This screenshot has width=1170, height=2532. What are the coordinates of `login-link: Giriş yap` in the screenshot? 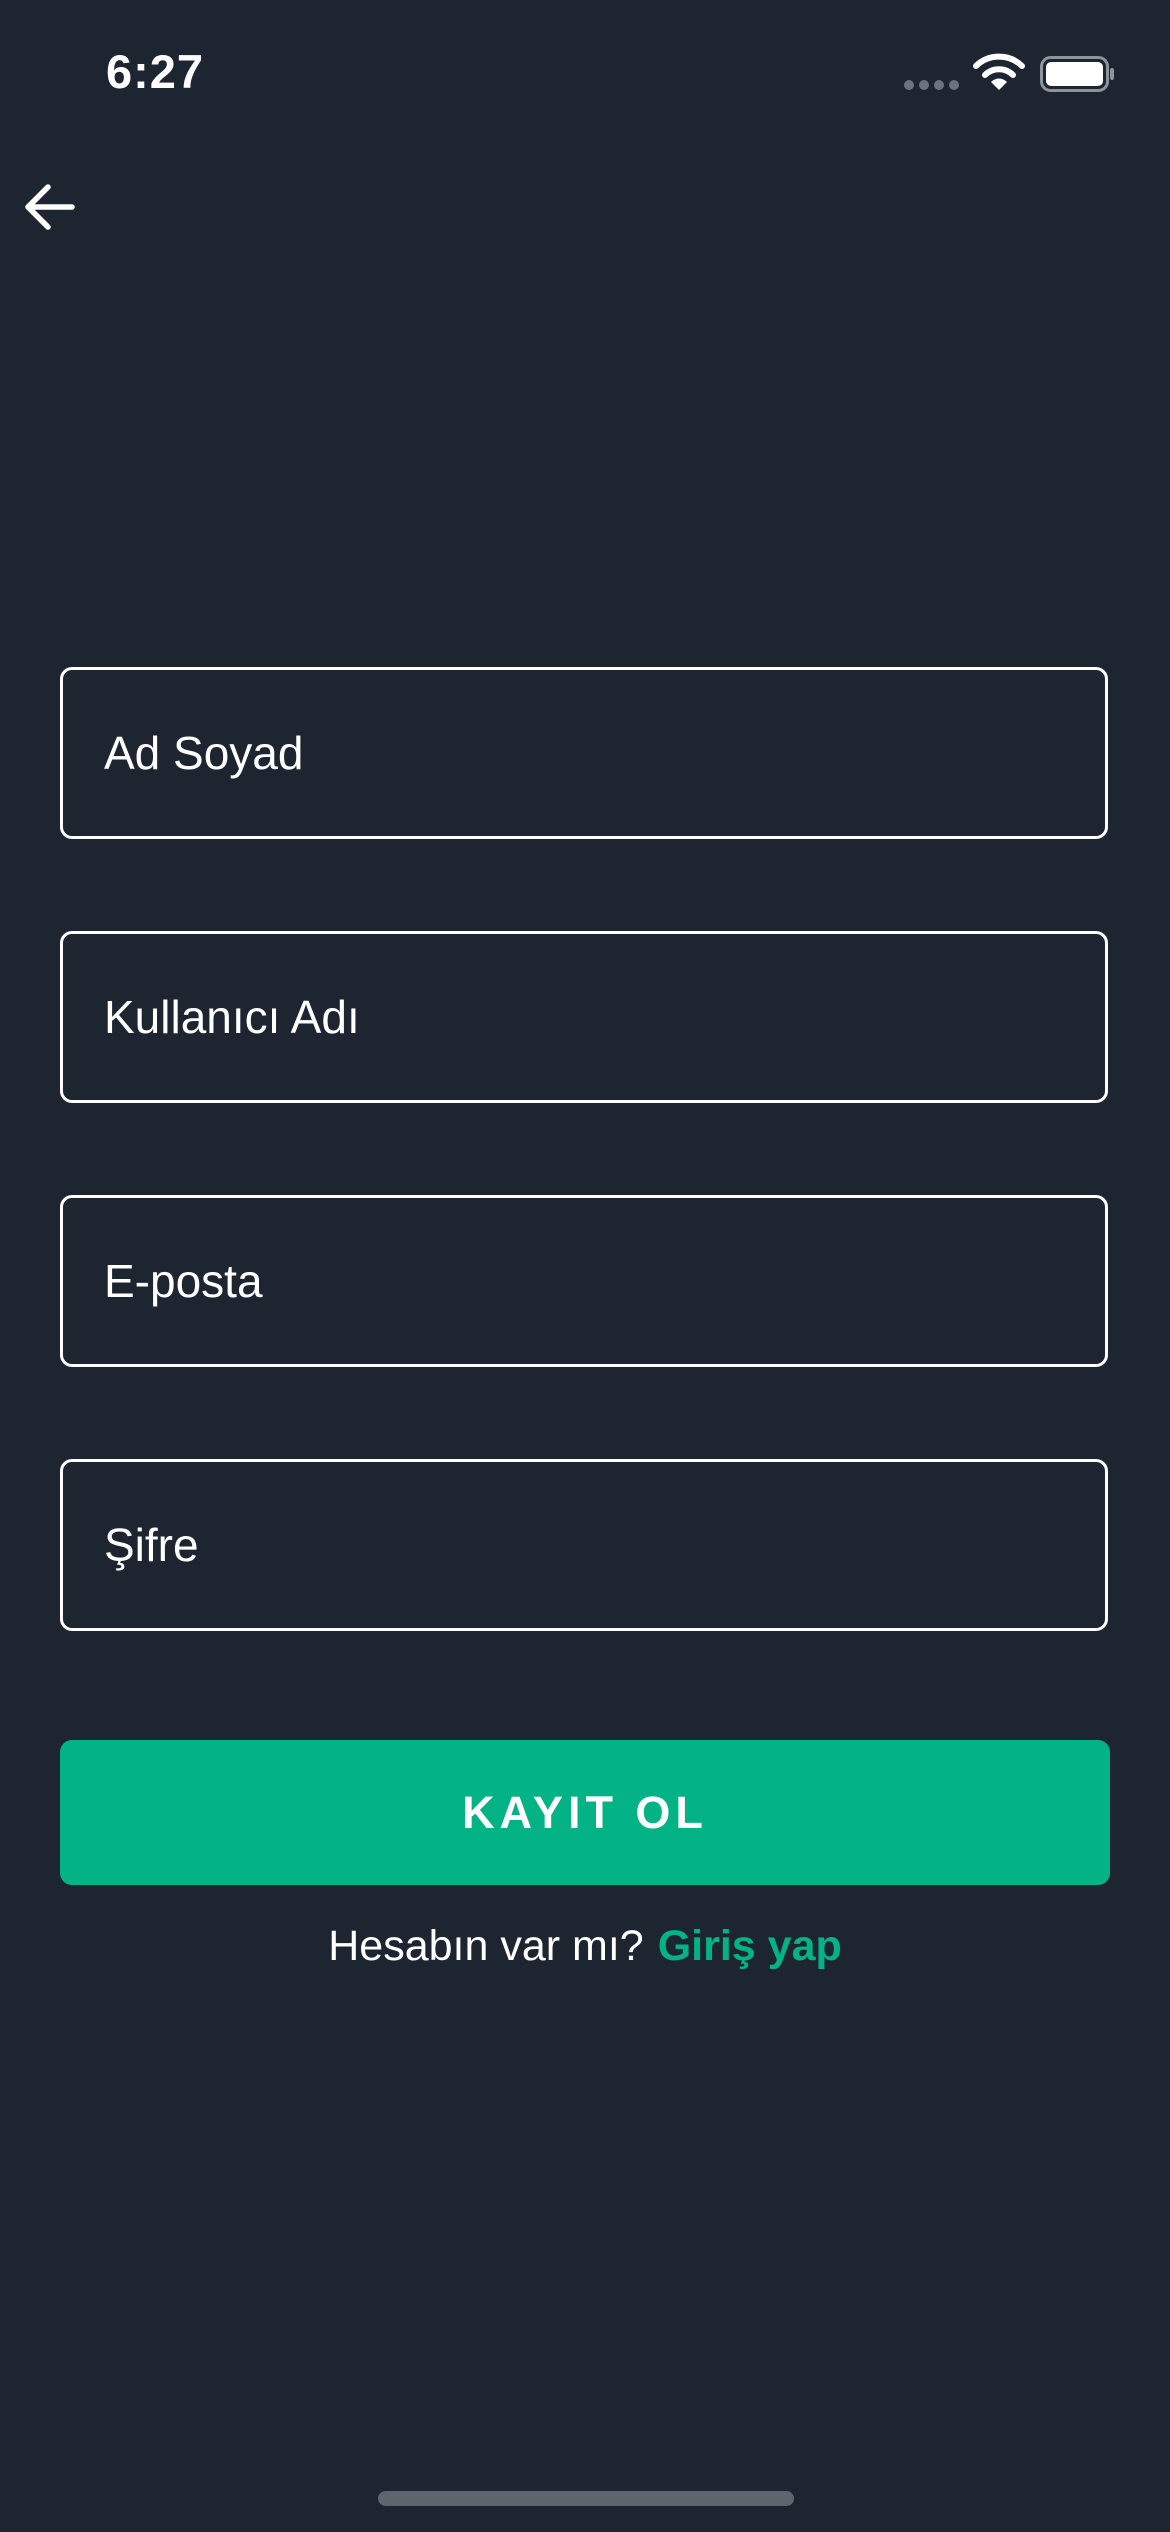 It's located at (750, 1946).